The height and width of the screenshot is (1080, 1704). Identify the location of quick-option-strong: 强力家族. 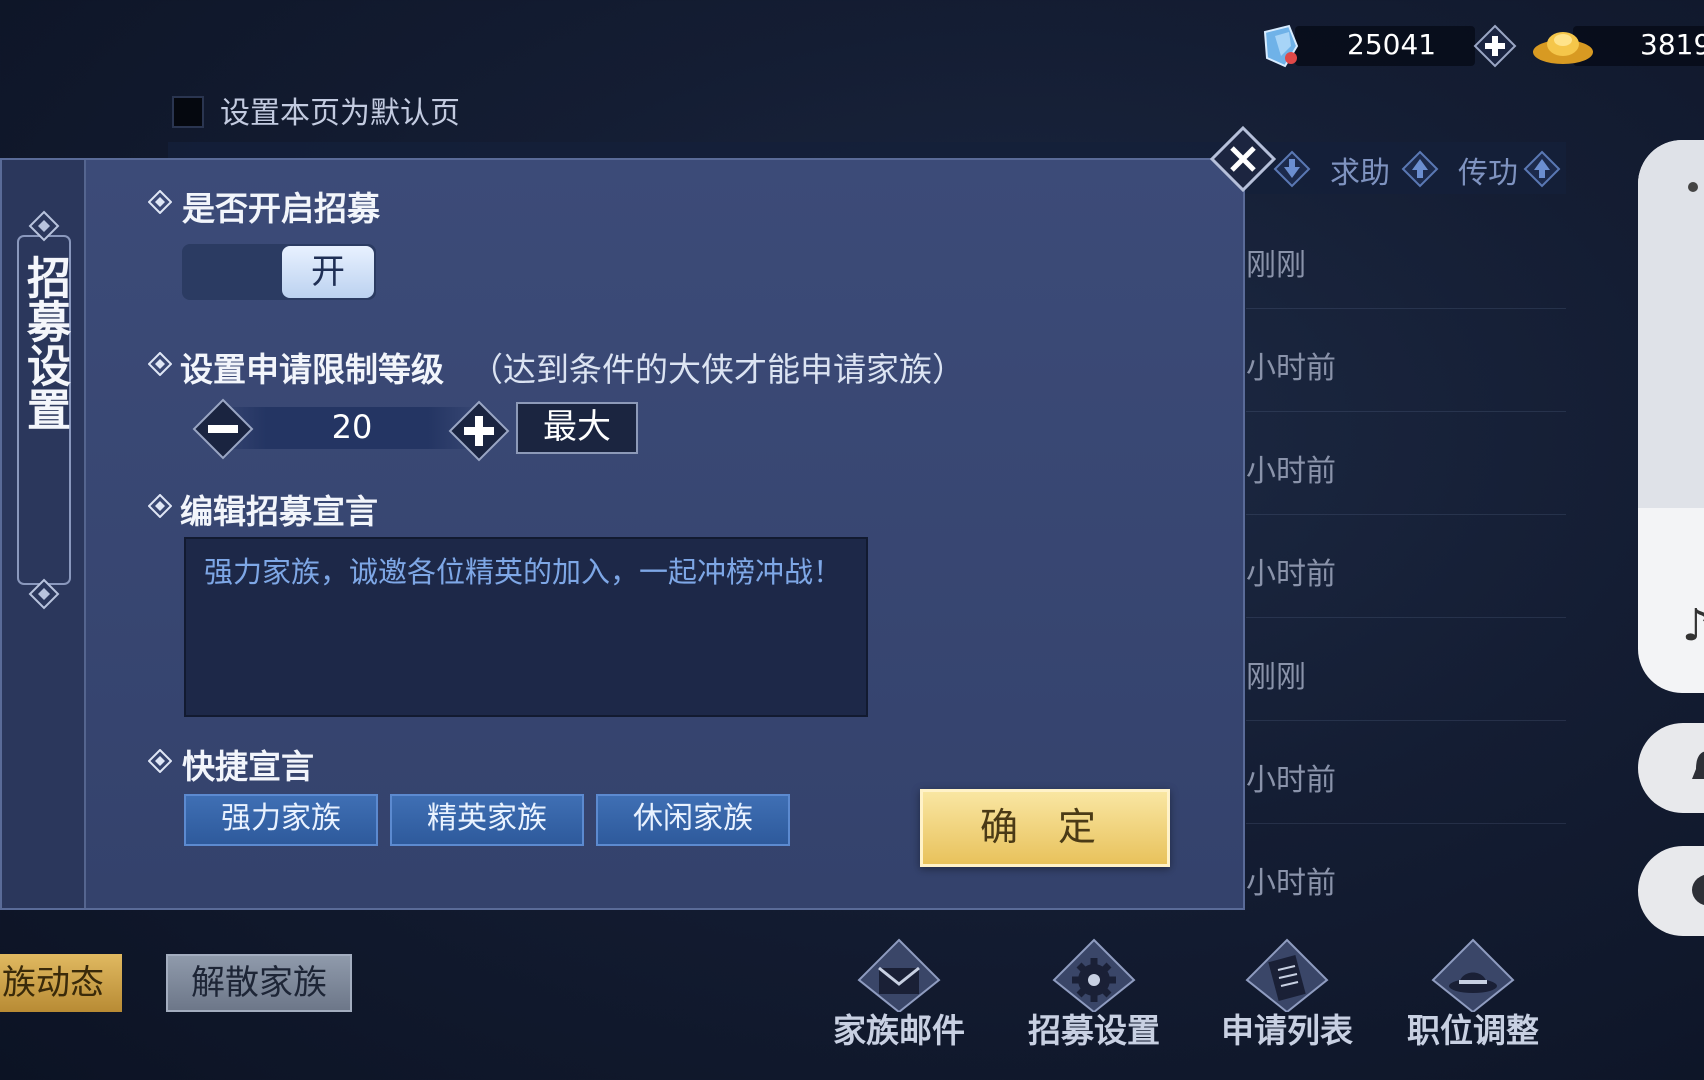
(281, 820).